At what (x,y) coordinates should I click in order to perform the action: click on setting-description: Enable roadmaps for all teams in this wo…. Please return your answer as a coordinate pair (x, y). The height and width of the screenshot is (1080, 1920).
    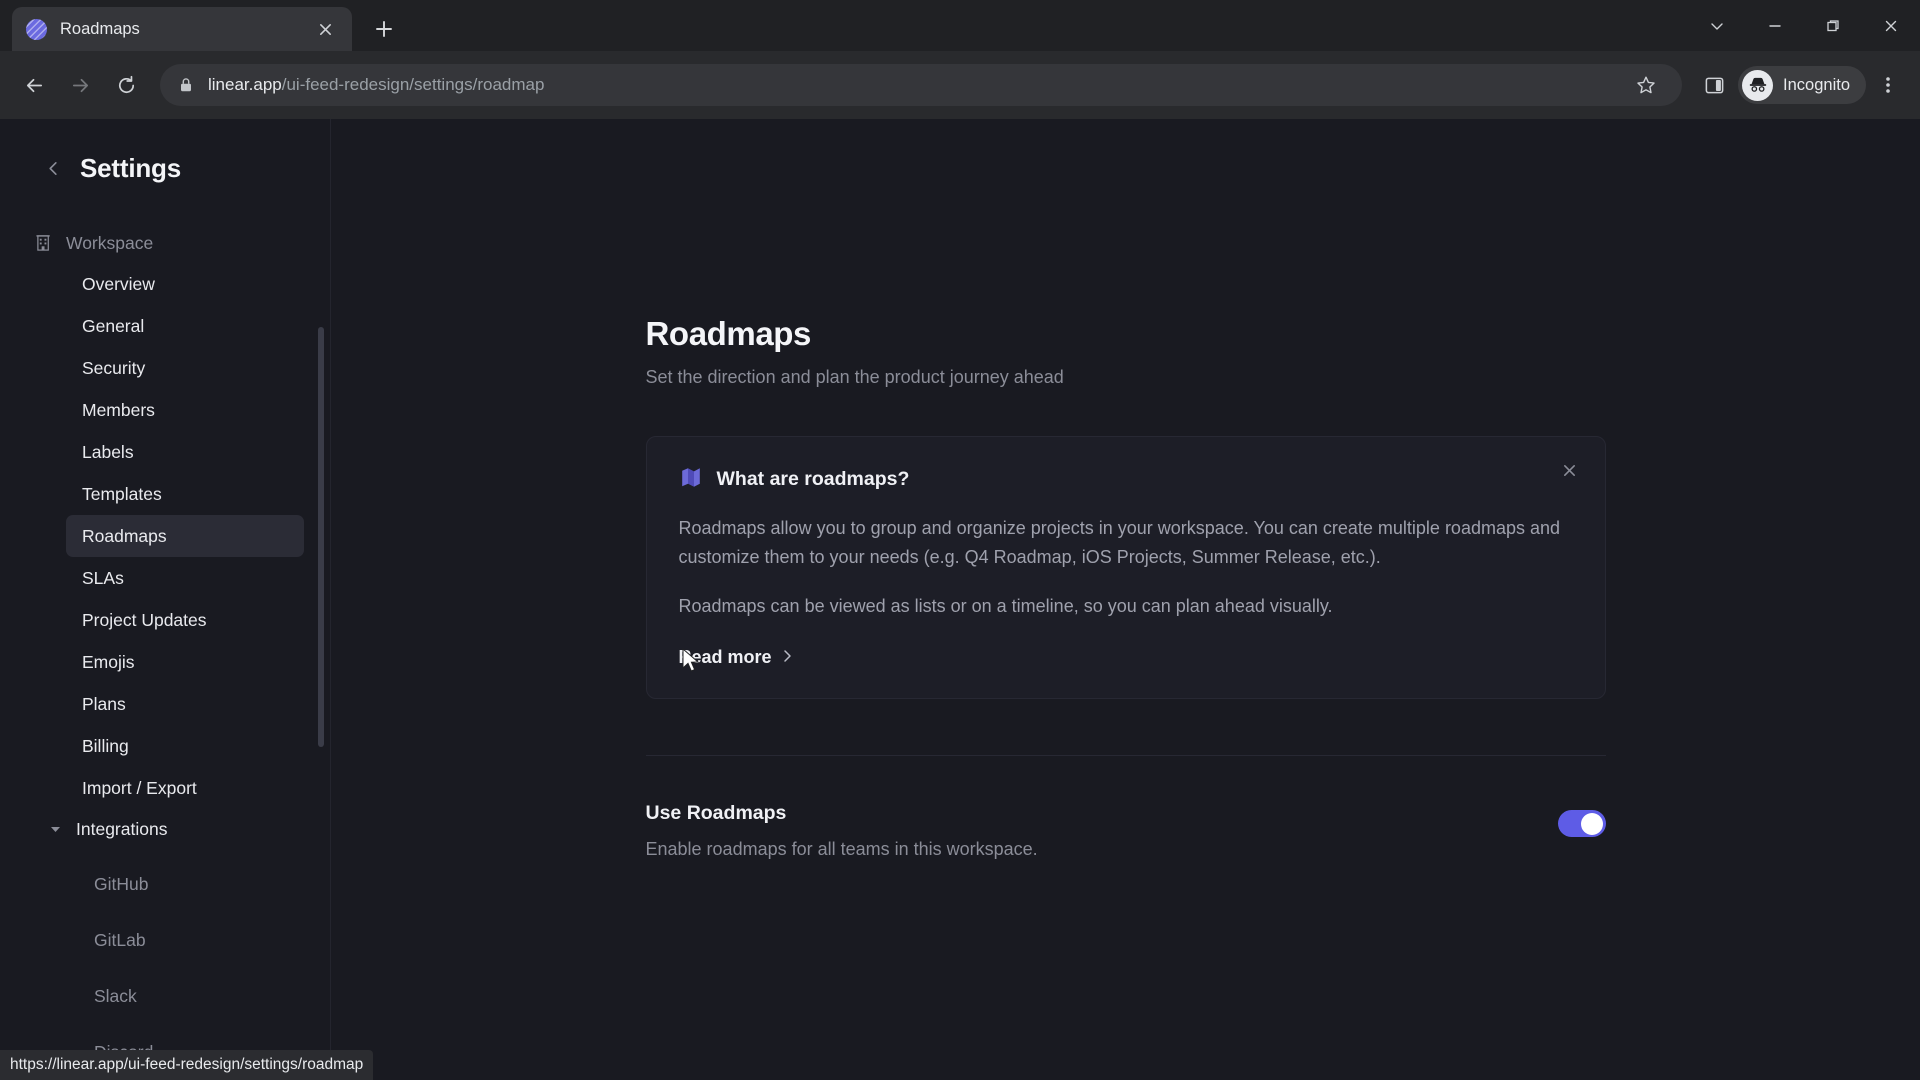
    Looking at the image, I should click on (841, 849).